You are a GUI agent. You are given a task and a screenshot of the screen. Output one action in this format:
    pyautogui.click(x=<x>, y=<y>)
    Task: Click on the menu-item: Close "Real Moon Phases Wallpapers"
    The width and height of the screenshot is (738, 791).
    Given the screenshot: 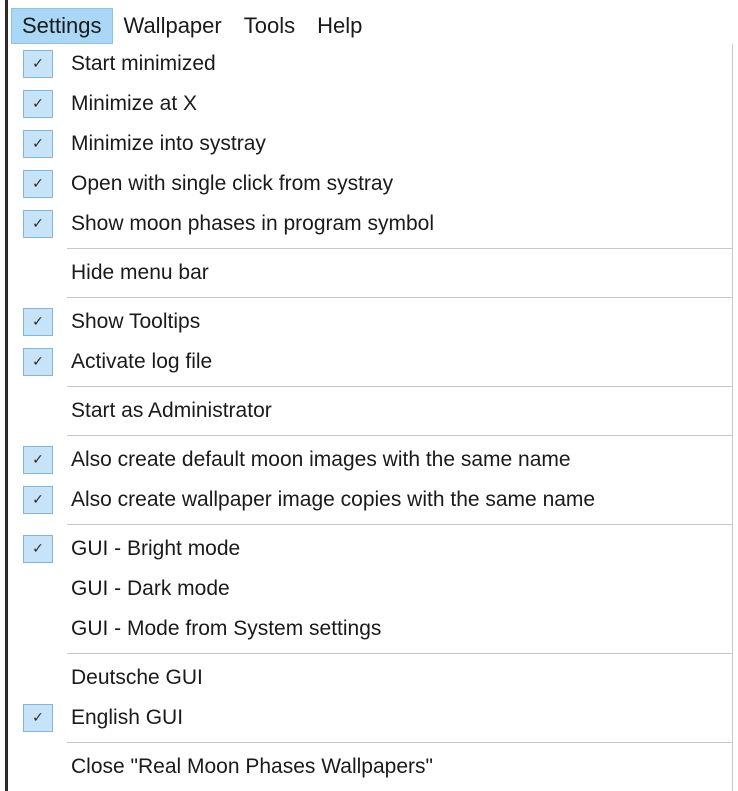 What is the action you would take?
    pyautogui.click(x=372, y=767)
    